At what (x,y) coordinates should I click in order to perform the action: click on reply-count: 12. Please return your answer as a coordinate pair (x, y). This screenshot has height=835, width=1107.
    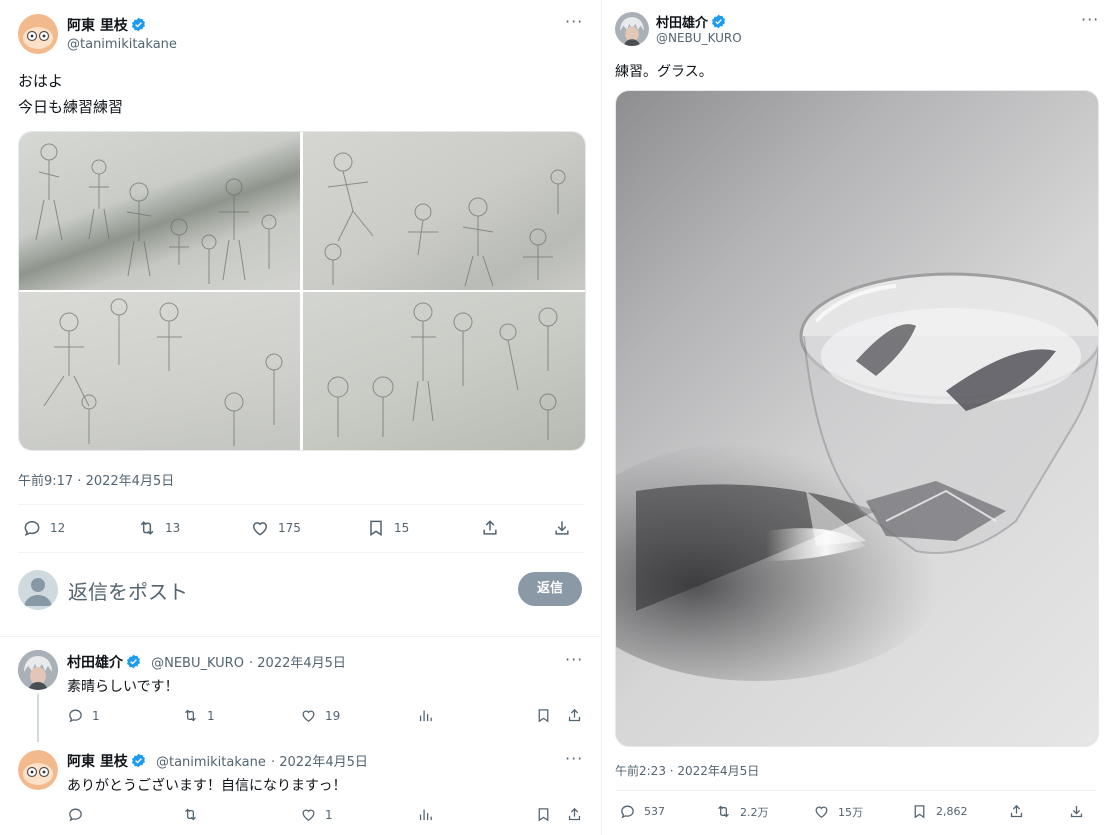
    Looking at the image, I should click on (58, 528).